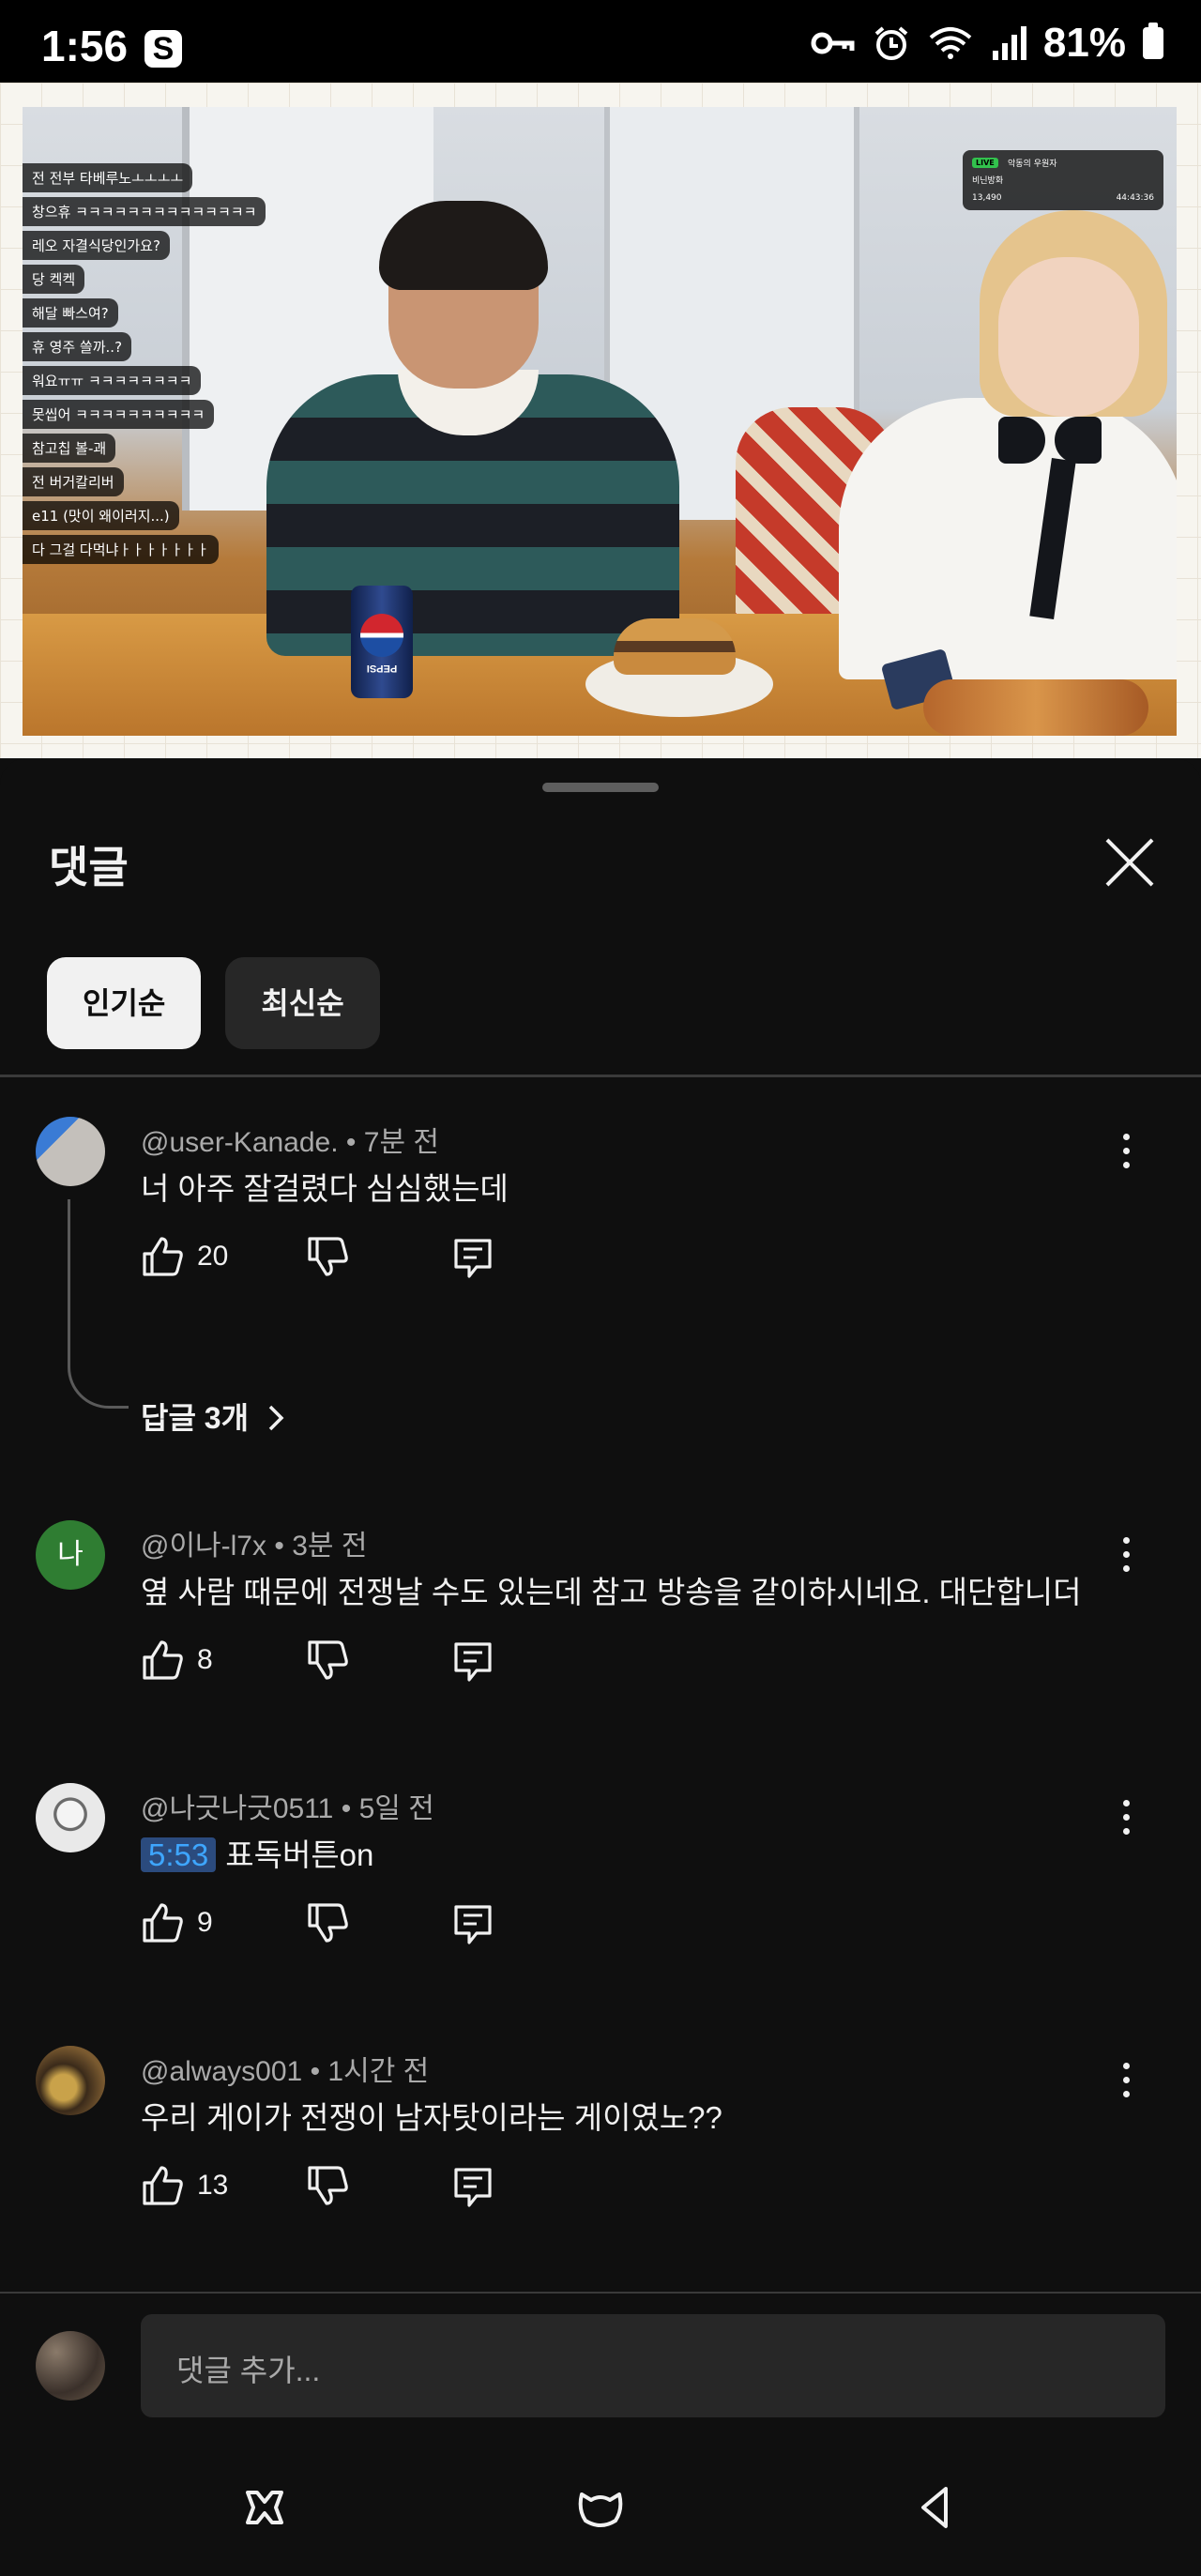  What do you see at coordinates (675, 646) in the screenshot?
I see `burger` at bounding box center [675, 646].